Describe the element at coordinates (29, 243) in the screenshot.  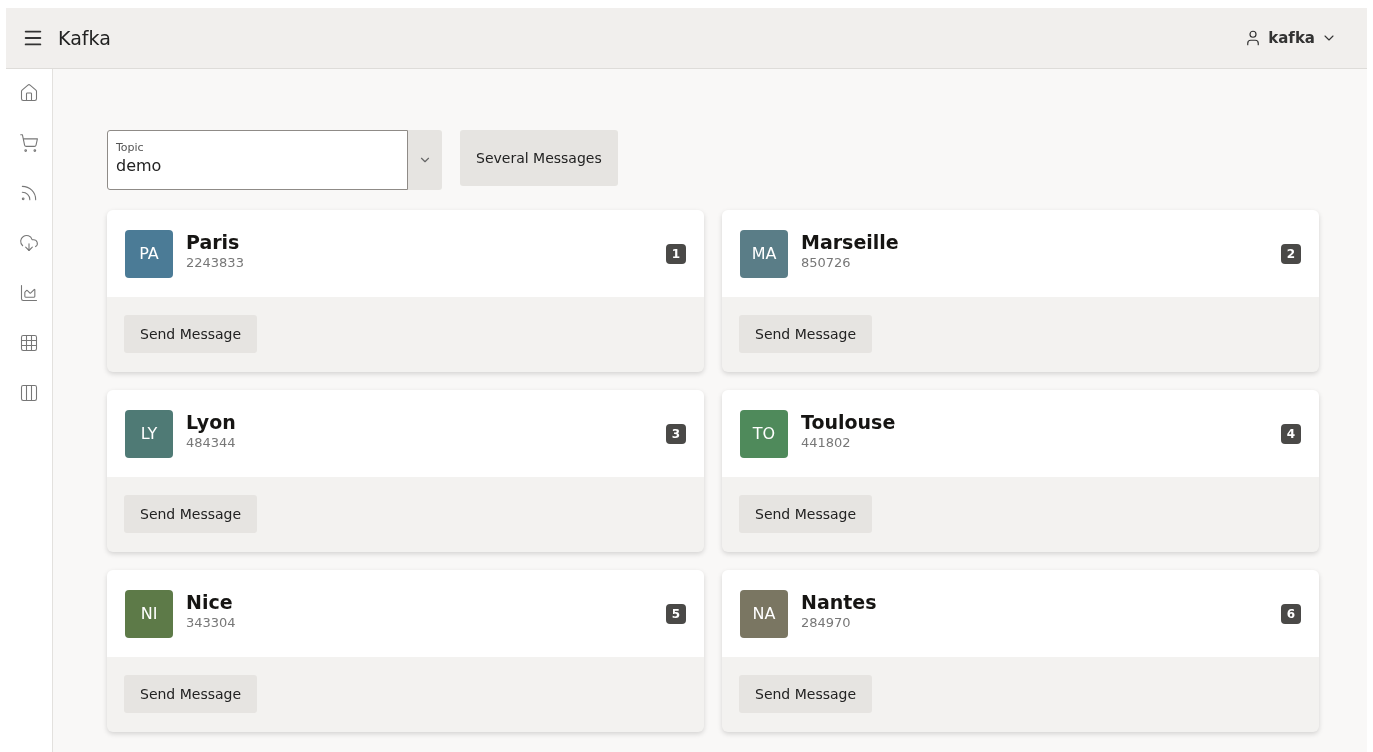
I see `cloud-download-icon` at that location.